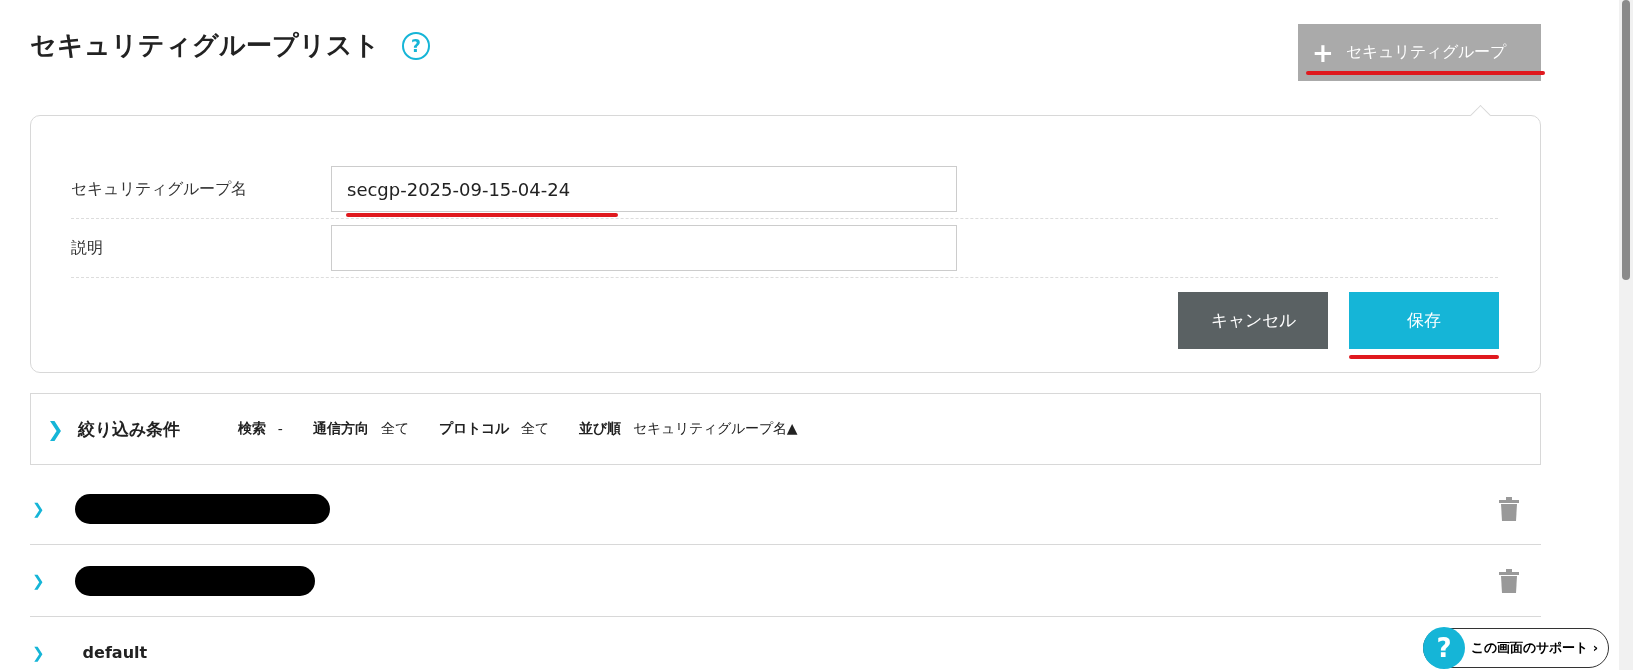 This screenshot has width=1633, height=670. Describe the element at coordinates (416, 45) in the screenshot. I see `help-icon: ?` at that location.